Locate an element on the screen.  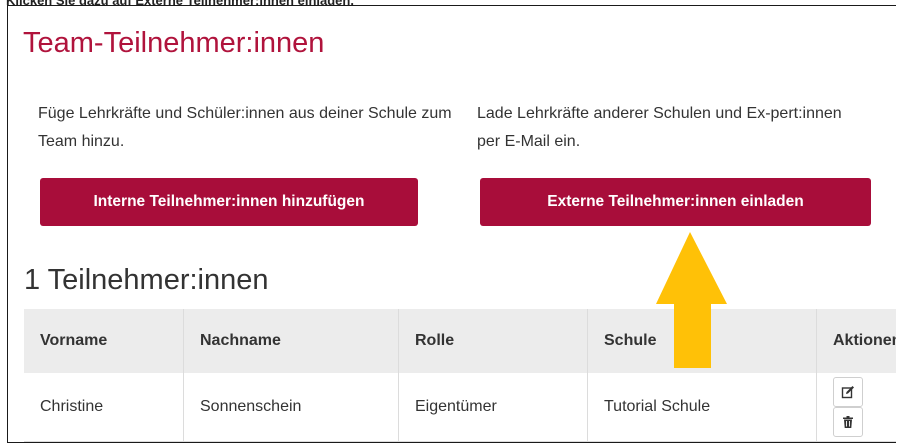
column-header-role: Rolle is located at coordinates (493, 341).